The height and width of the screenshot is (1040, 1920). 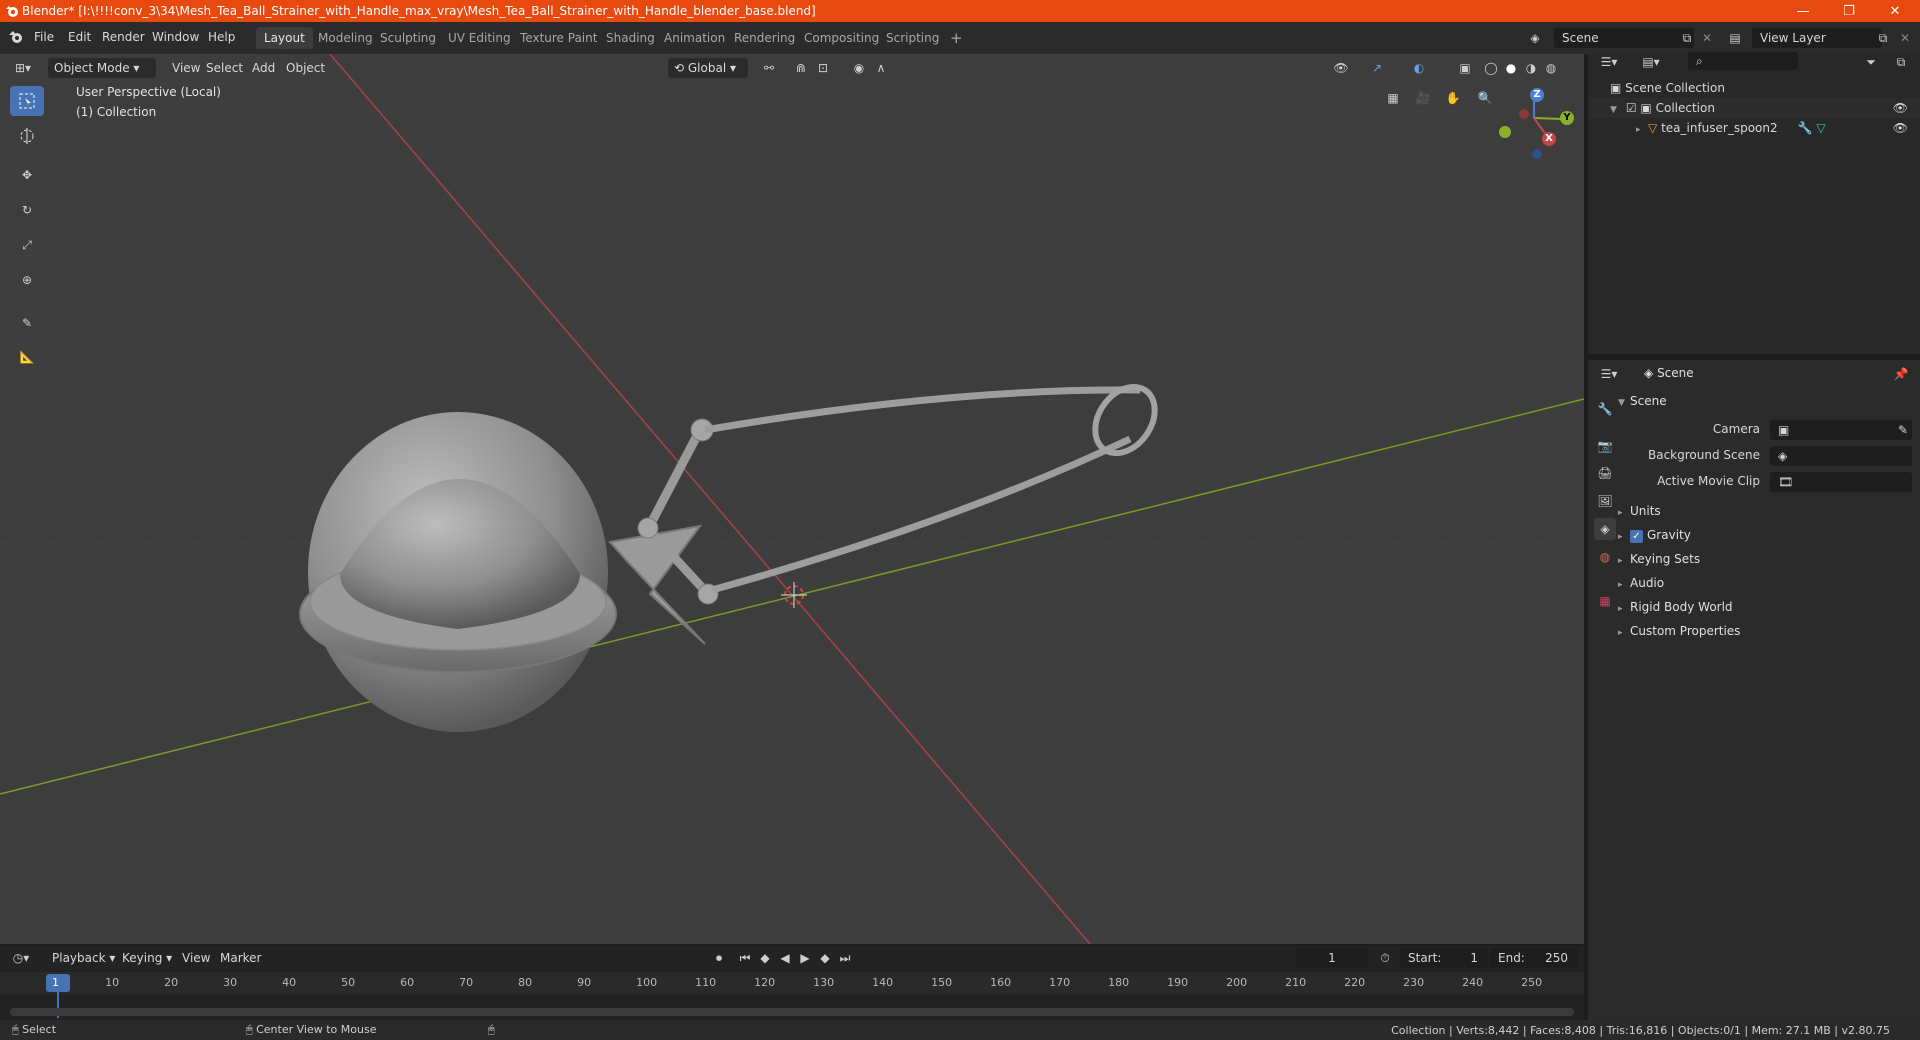 I want to click on gizmo-x-label: X, so click(x=1549, y=139).